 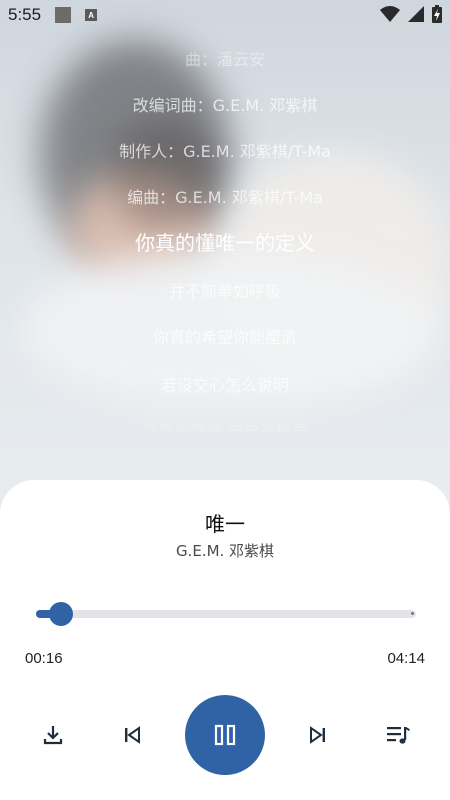 I want to click on wifi-icon, so click(x=390, y=14).